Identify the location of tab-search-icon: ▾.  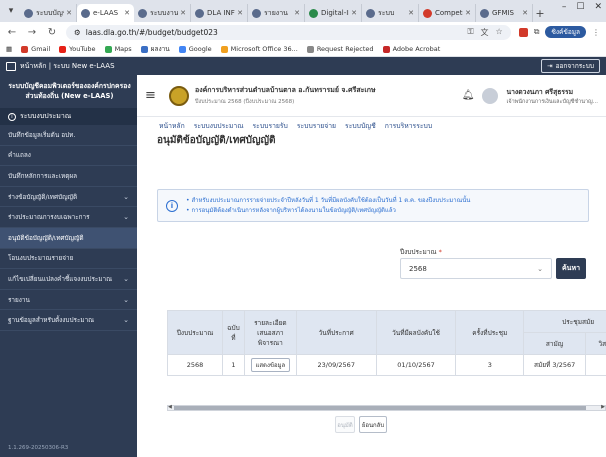
(11, 11).